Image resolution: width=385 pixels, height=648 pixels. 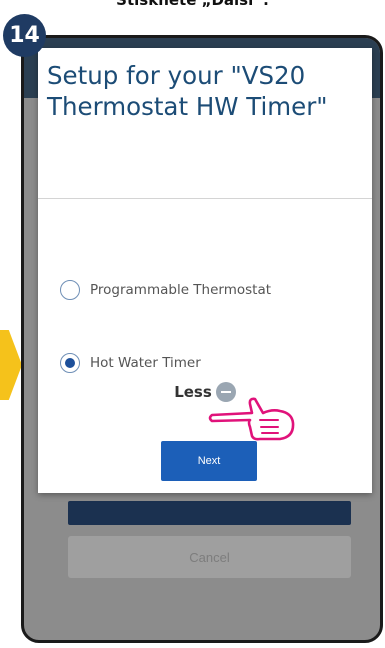 What do you see at coordinates (209, 461) in the screenshot?
I see `next-button: Next` at bounding box center [209, 461].